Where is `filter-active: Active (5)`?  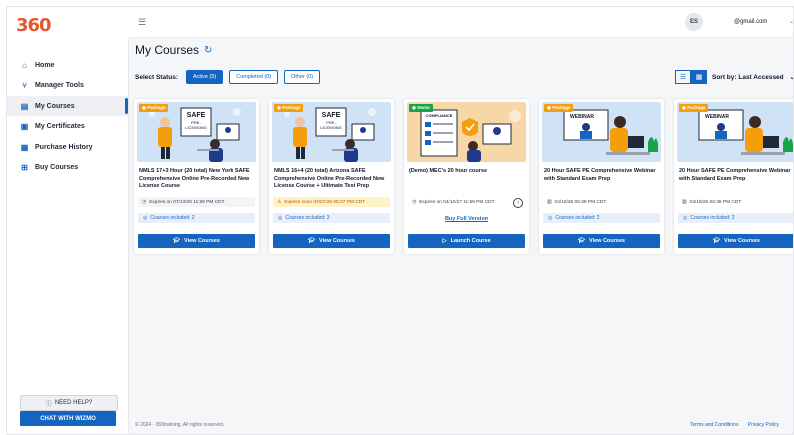 filter-active: Active (5) is located at coordinates (205, 77).